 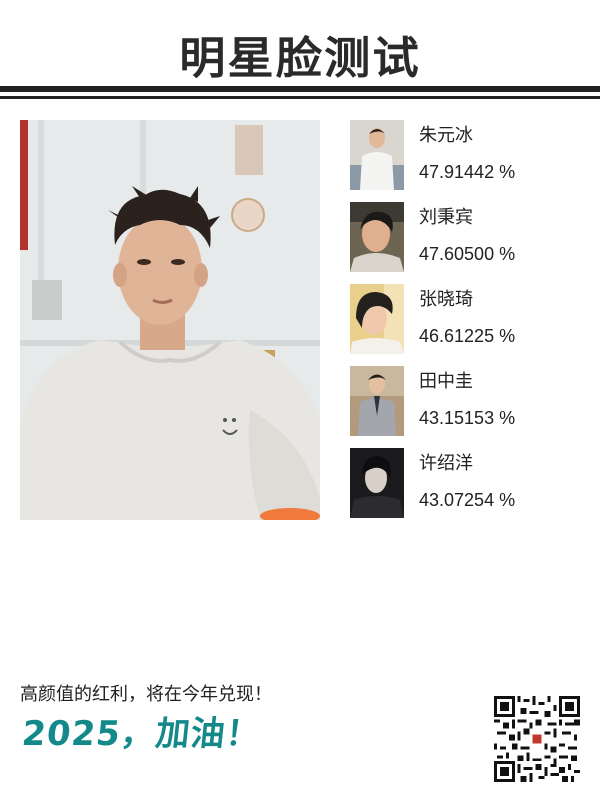 I want to click on match-result-item: 张晓琦 46.61225 %, so click(x=470, y=320).